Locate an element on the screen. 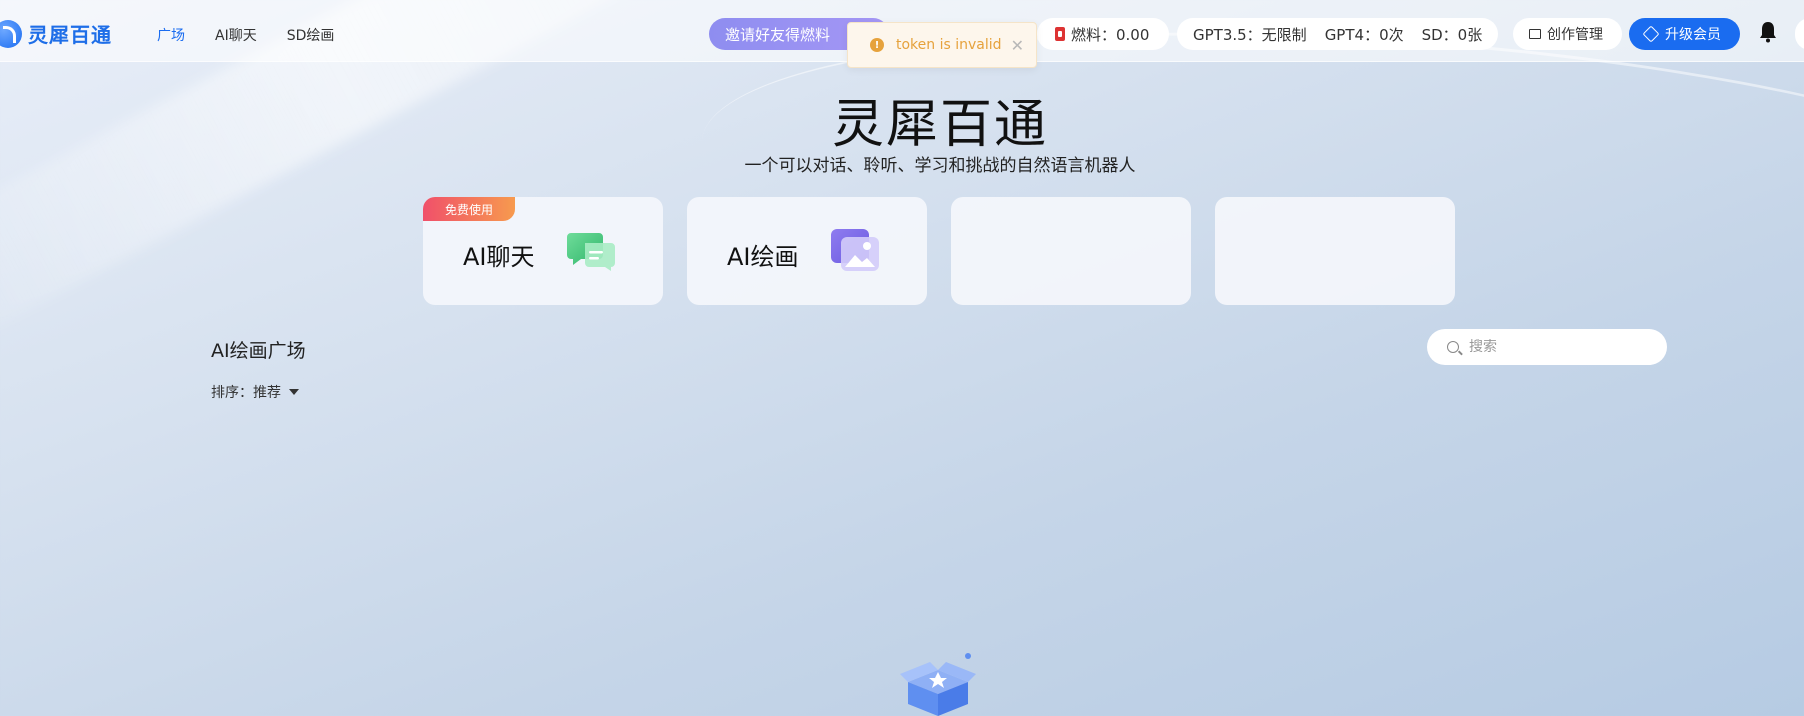 The image size is (1804, 716). quota-sd: SD：0张 is located at coordinates (1452, 34).